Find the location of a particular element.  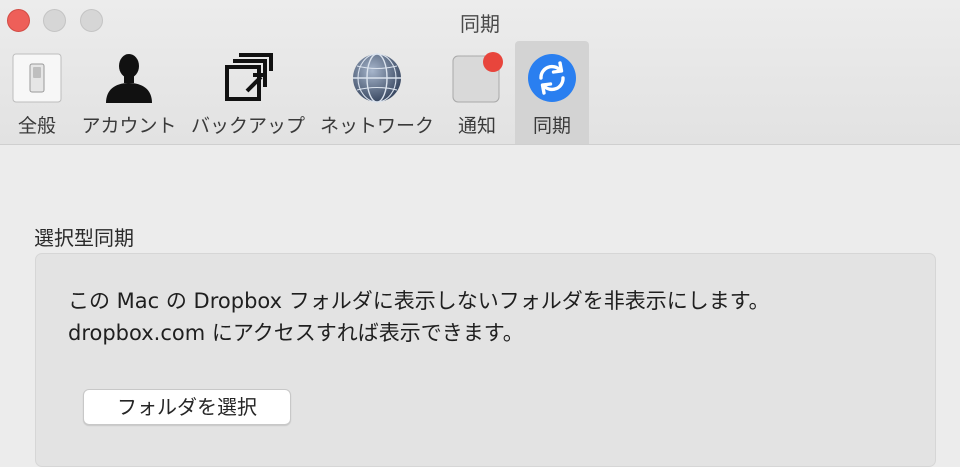

tab-sync: 同期 is located at coordinates (552, 92).